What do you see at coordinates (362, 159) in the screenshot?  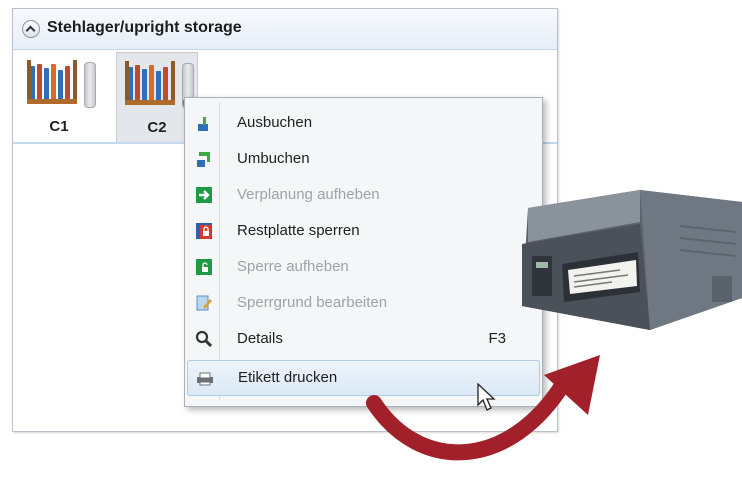 I see `menu-item-umbuchen: Umbuchen` at bounding box center [362, 159].